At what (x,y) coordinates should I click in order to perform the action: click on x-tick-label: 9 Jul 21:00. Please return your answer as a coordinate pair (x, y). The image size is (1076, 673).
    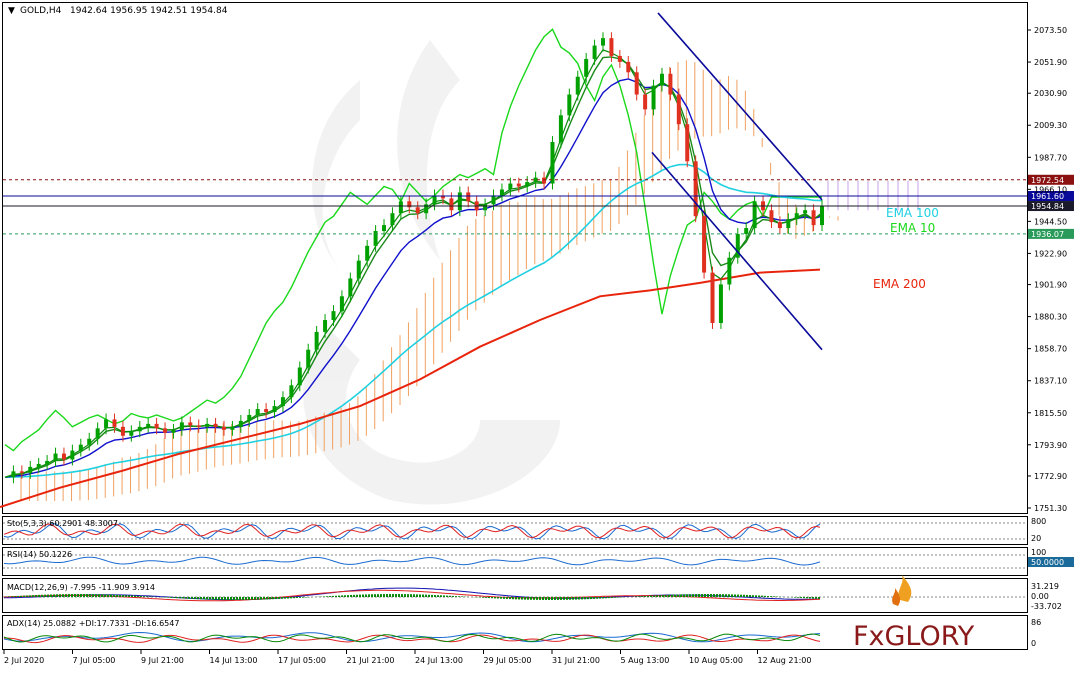
    Looking at the image, I should click on (162, 660).